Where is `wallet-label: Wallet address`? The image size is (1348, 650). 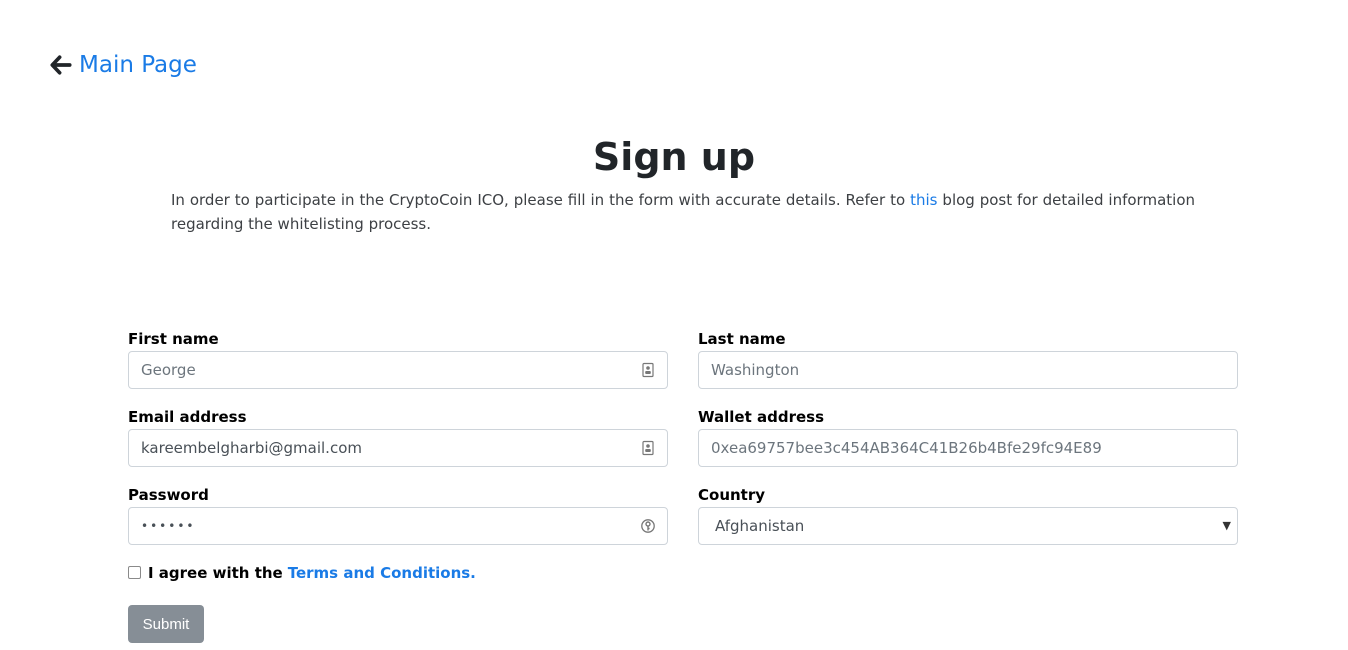 wallet-label: Wallet address is located at coordinates (761, 417).